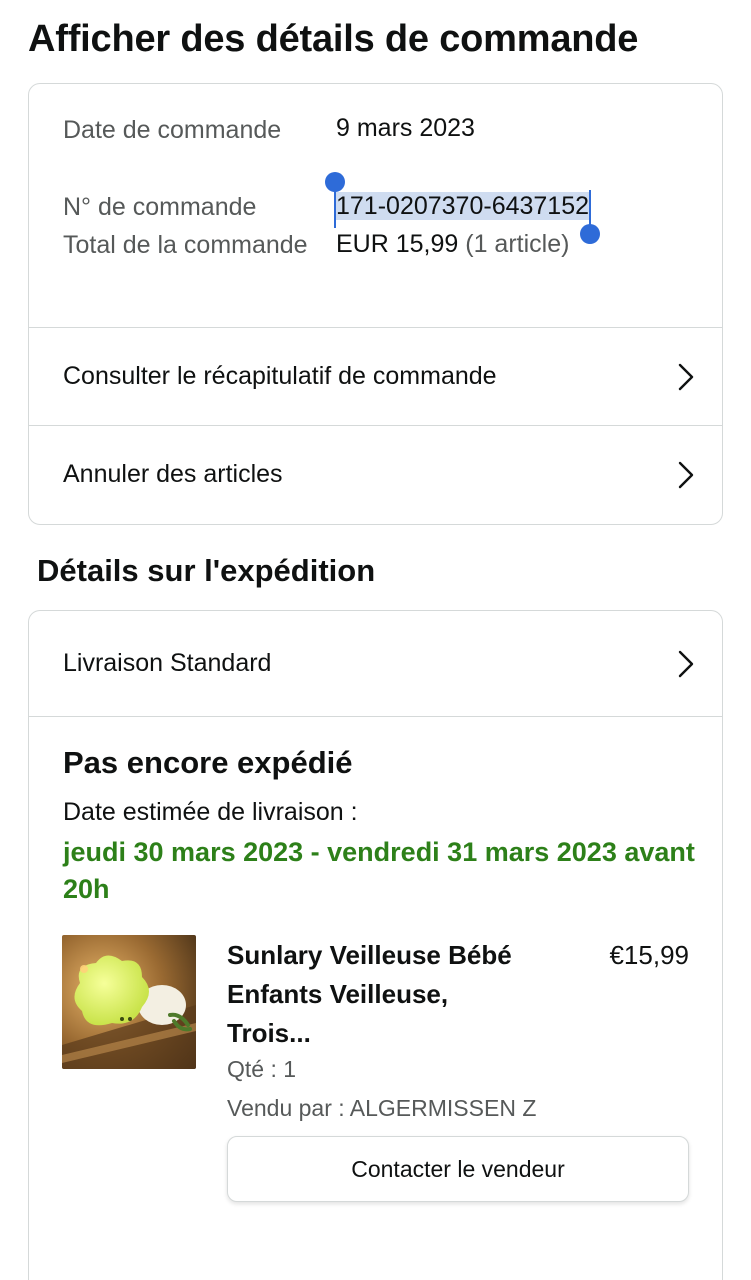 The width and height of the screenshot is (751, 1280). I want to click on selected-order-number: 171-0207370-6437152, so click(463, 208).